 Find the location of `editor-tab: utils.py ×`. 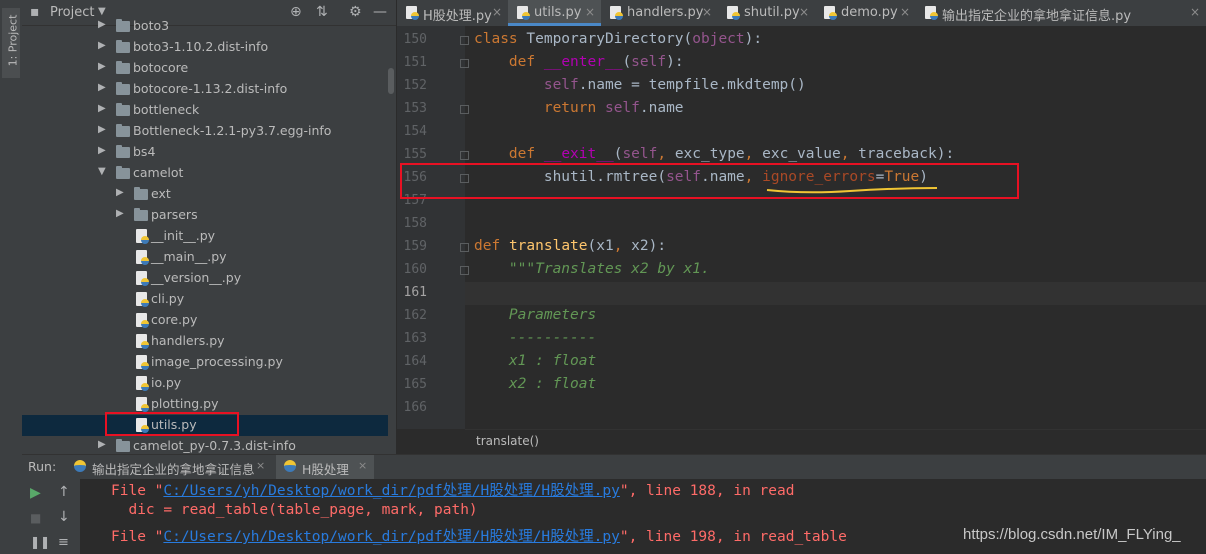

editor-tab: utils.py × is located at coordinates (554, 13).